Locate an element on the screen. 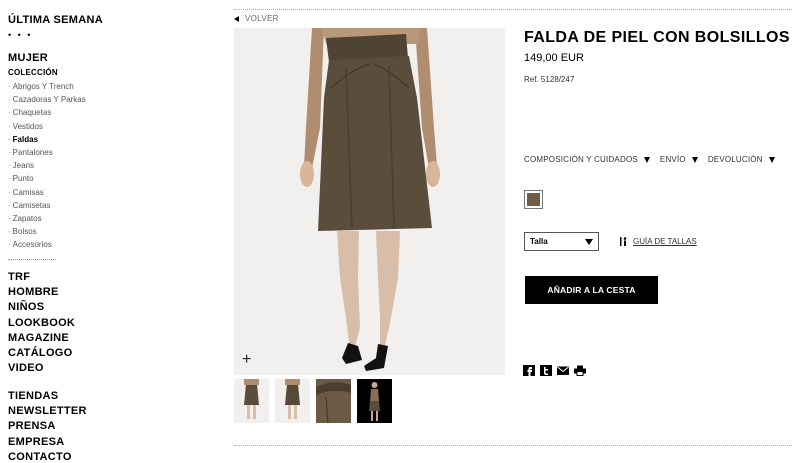 This screenshot has height=463, width=800. top-divider is located at coordinates (513, 9).